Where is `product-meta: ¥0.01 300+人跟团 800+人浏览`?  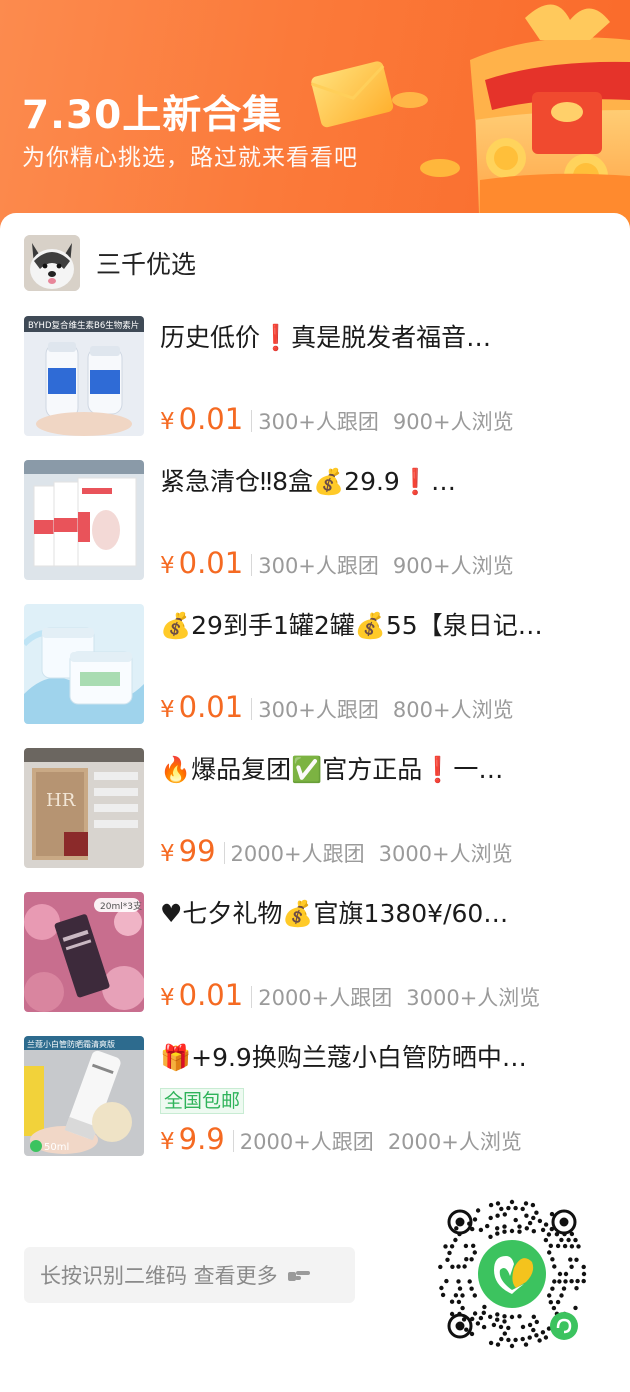 product-meta: ¥0.01 300+人跟团 800+人浏览 is located at coordinates (337, 707).